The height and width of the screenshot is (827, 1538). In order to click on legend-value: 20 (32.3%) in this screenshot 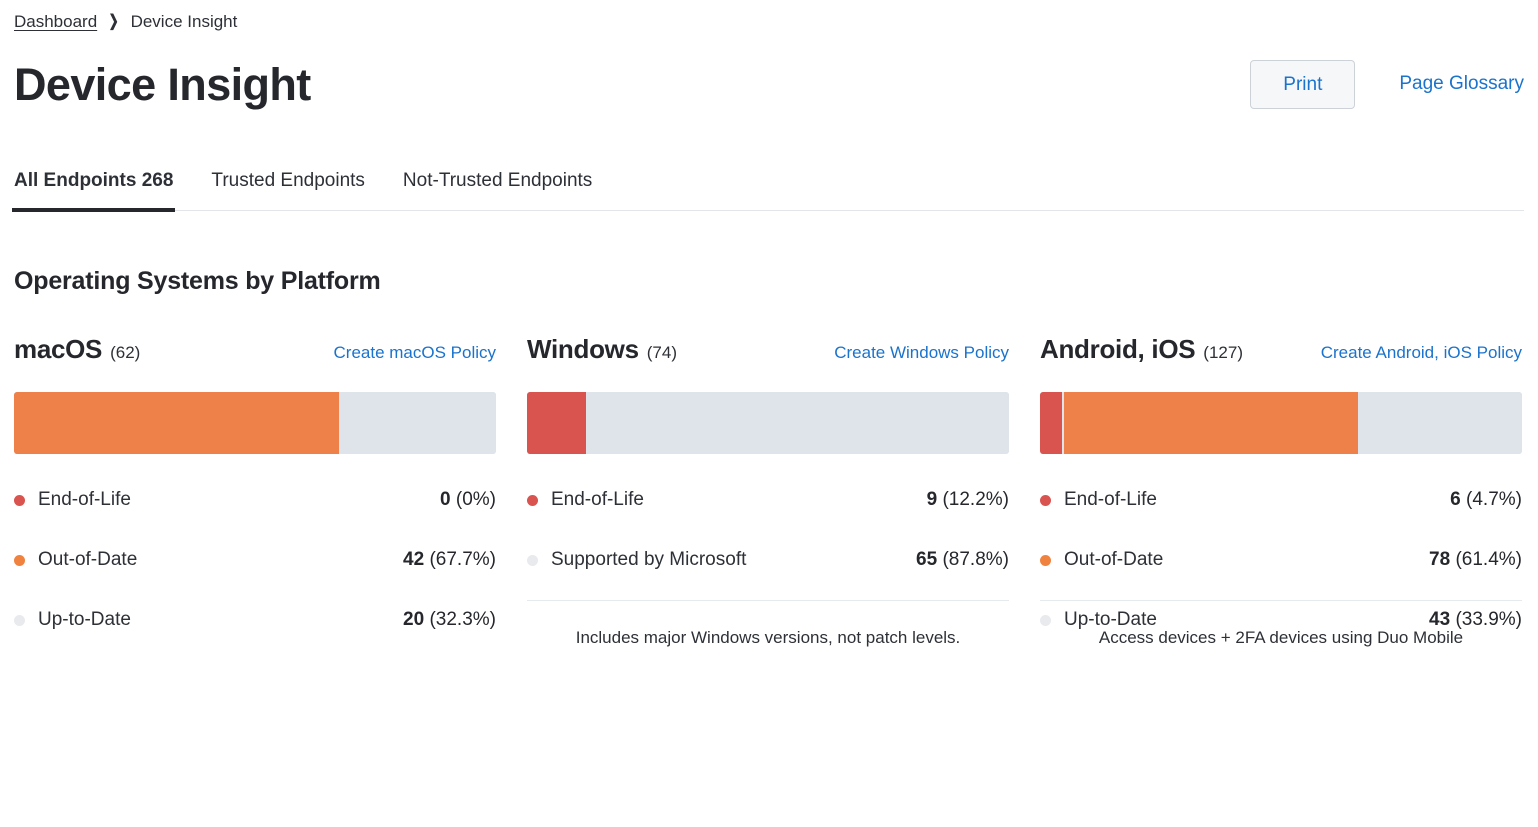, I will do `click(449, 620)`.